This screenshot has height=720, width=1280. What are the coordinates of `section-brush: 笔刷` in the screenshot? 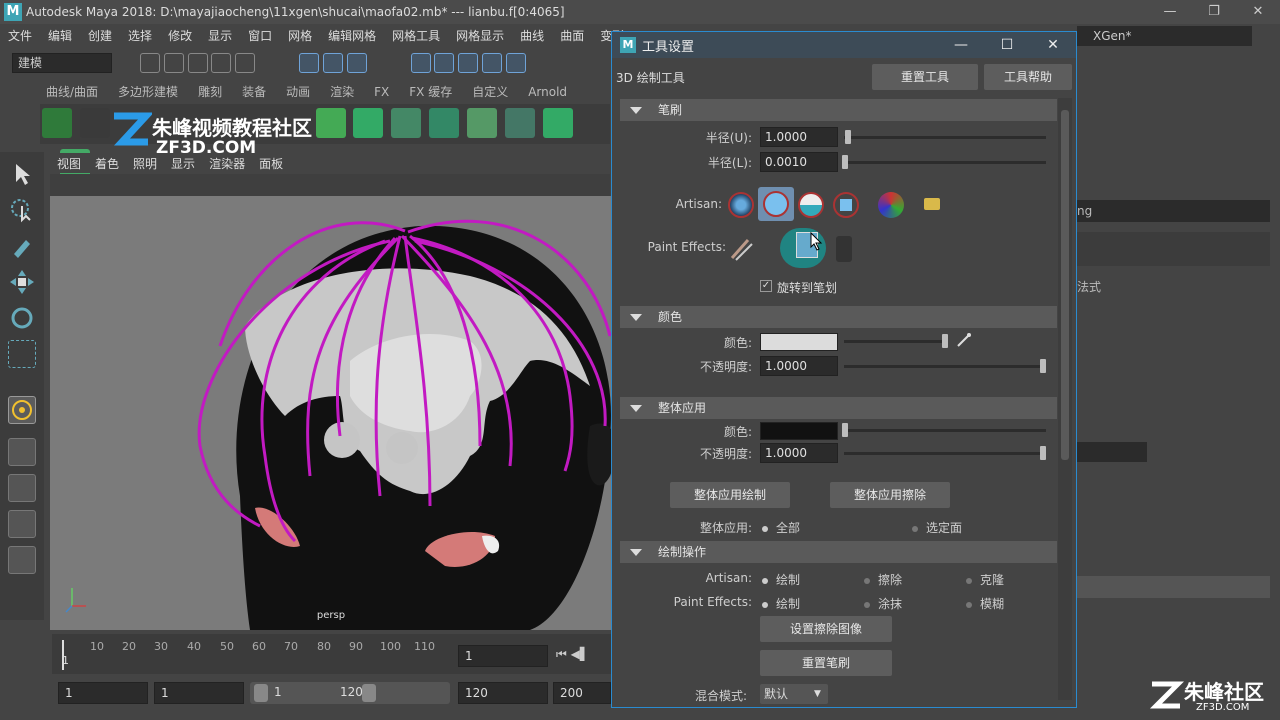 It's located at (838, 110).